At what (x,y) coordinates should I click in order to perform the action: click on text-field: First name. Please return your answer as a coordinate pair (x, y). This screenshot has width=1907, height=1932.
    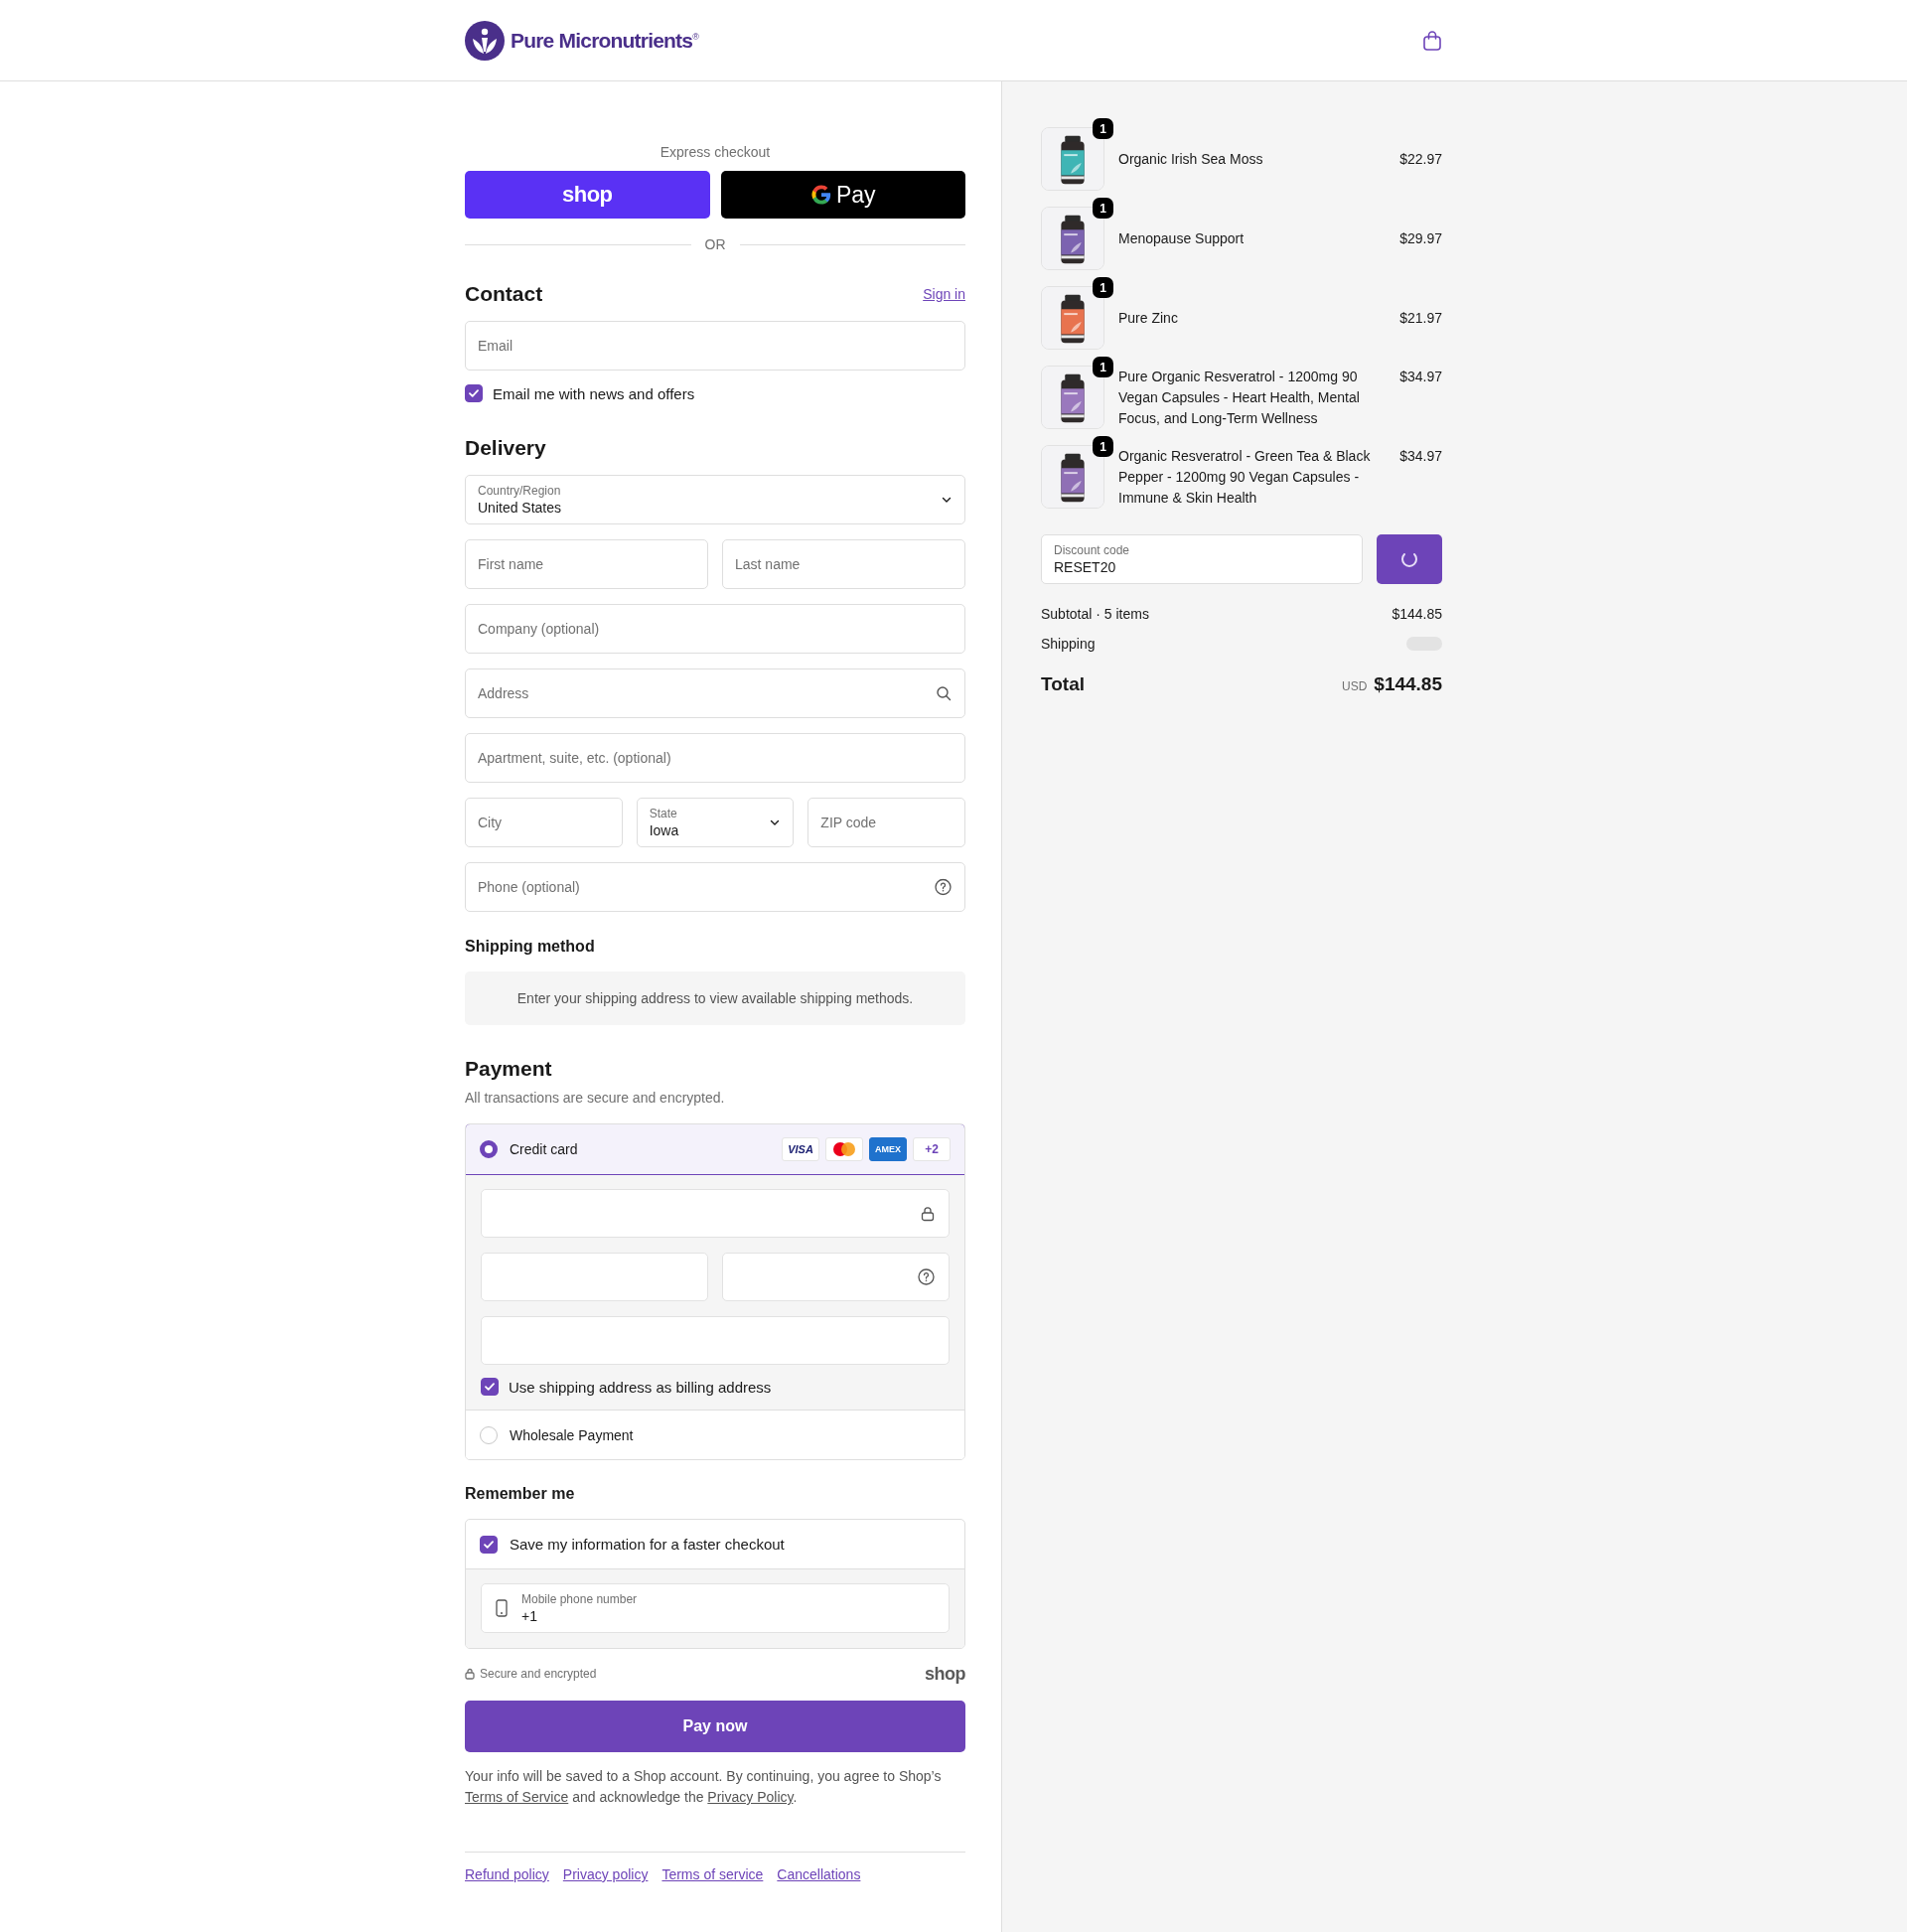
    Looking at the image, I should click on (586, 564).